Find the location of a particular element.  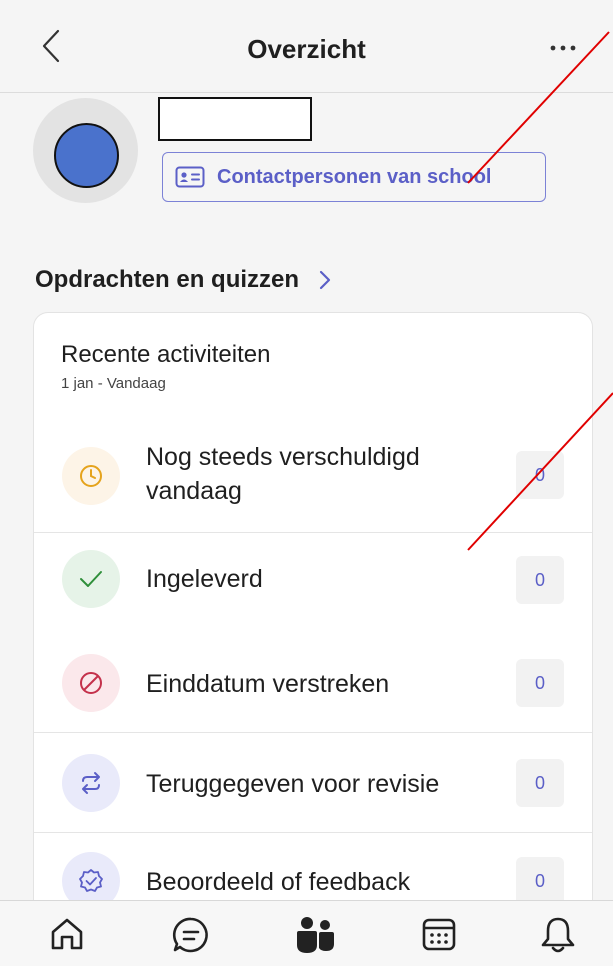

more-options-button is located at coordinates (568, 49).